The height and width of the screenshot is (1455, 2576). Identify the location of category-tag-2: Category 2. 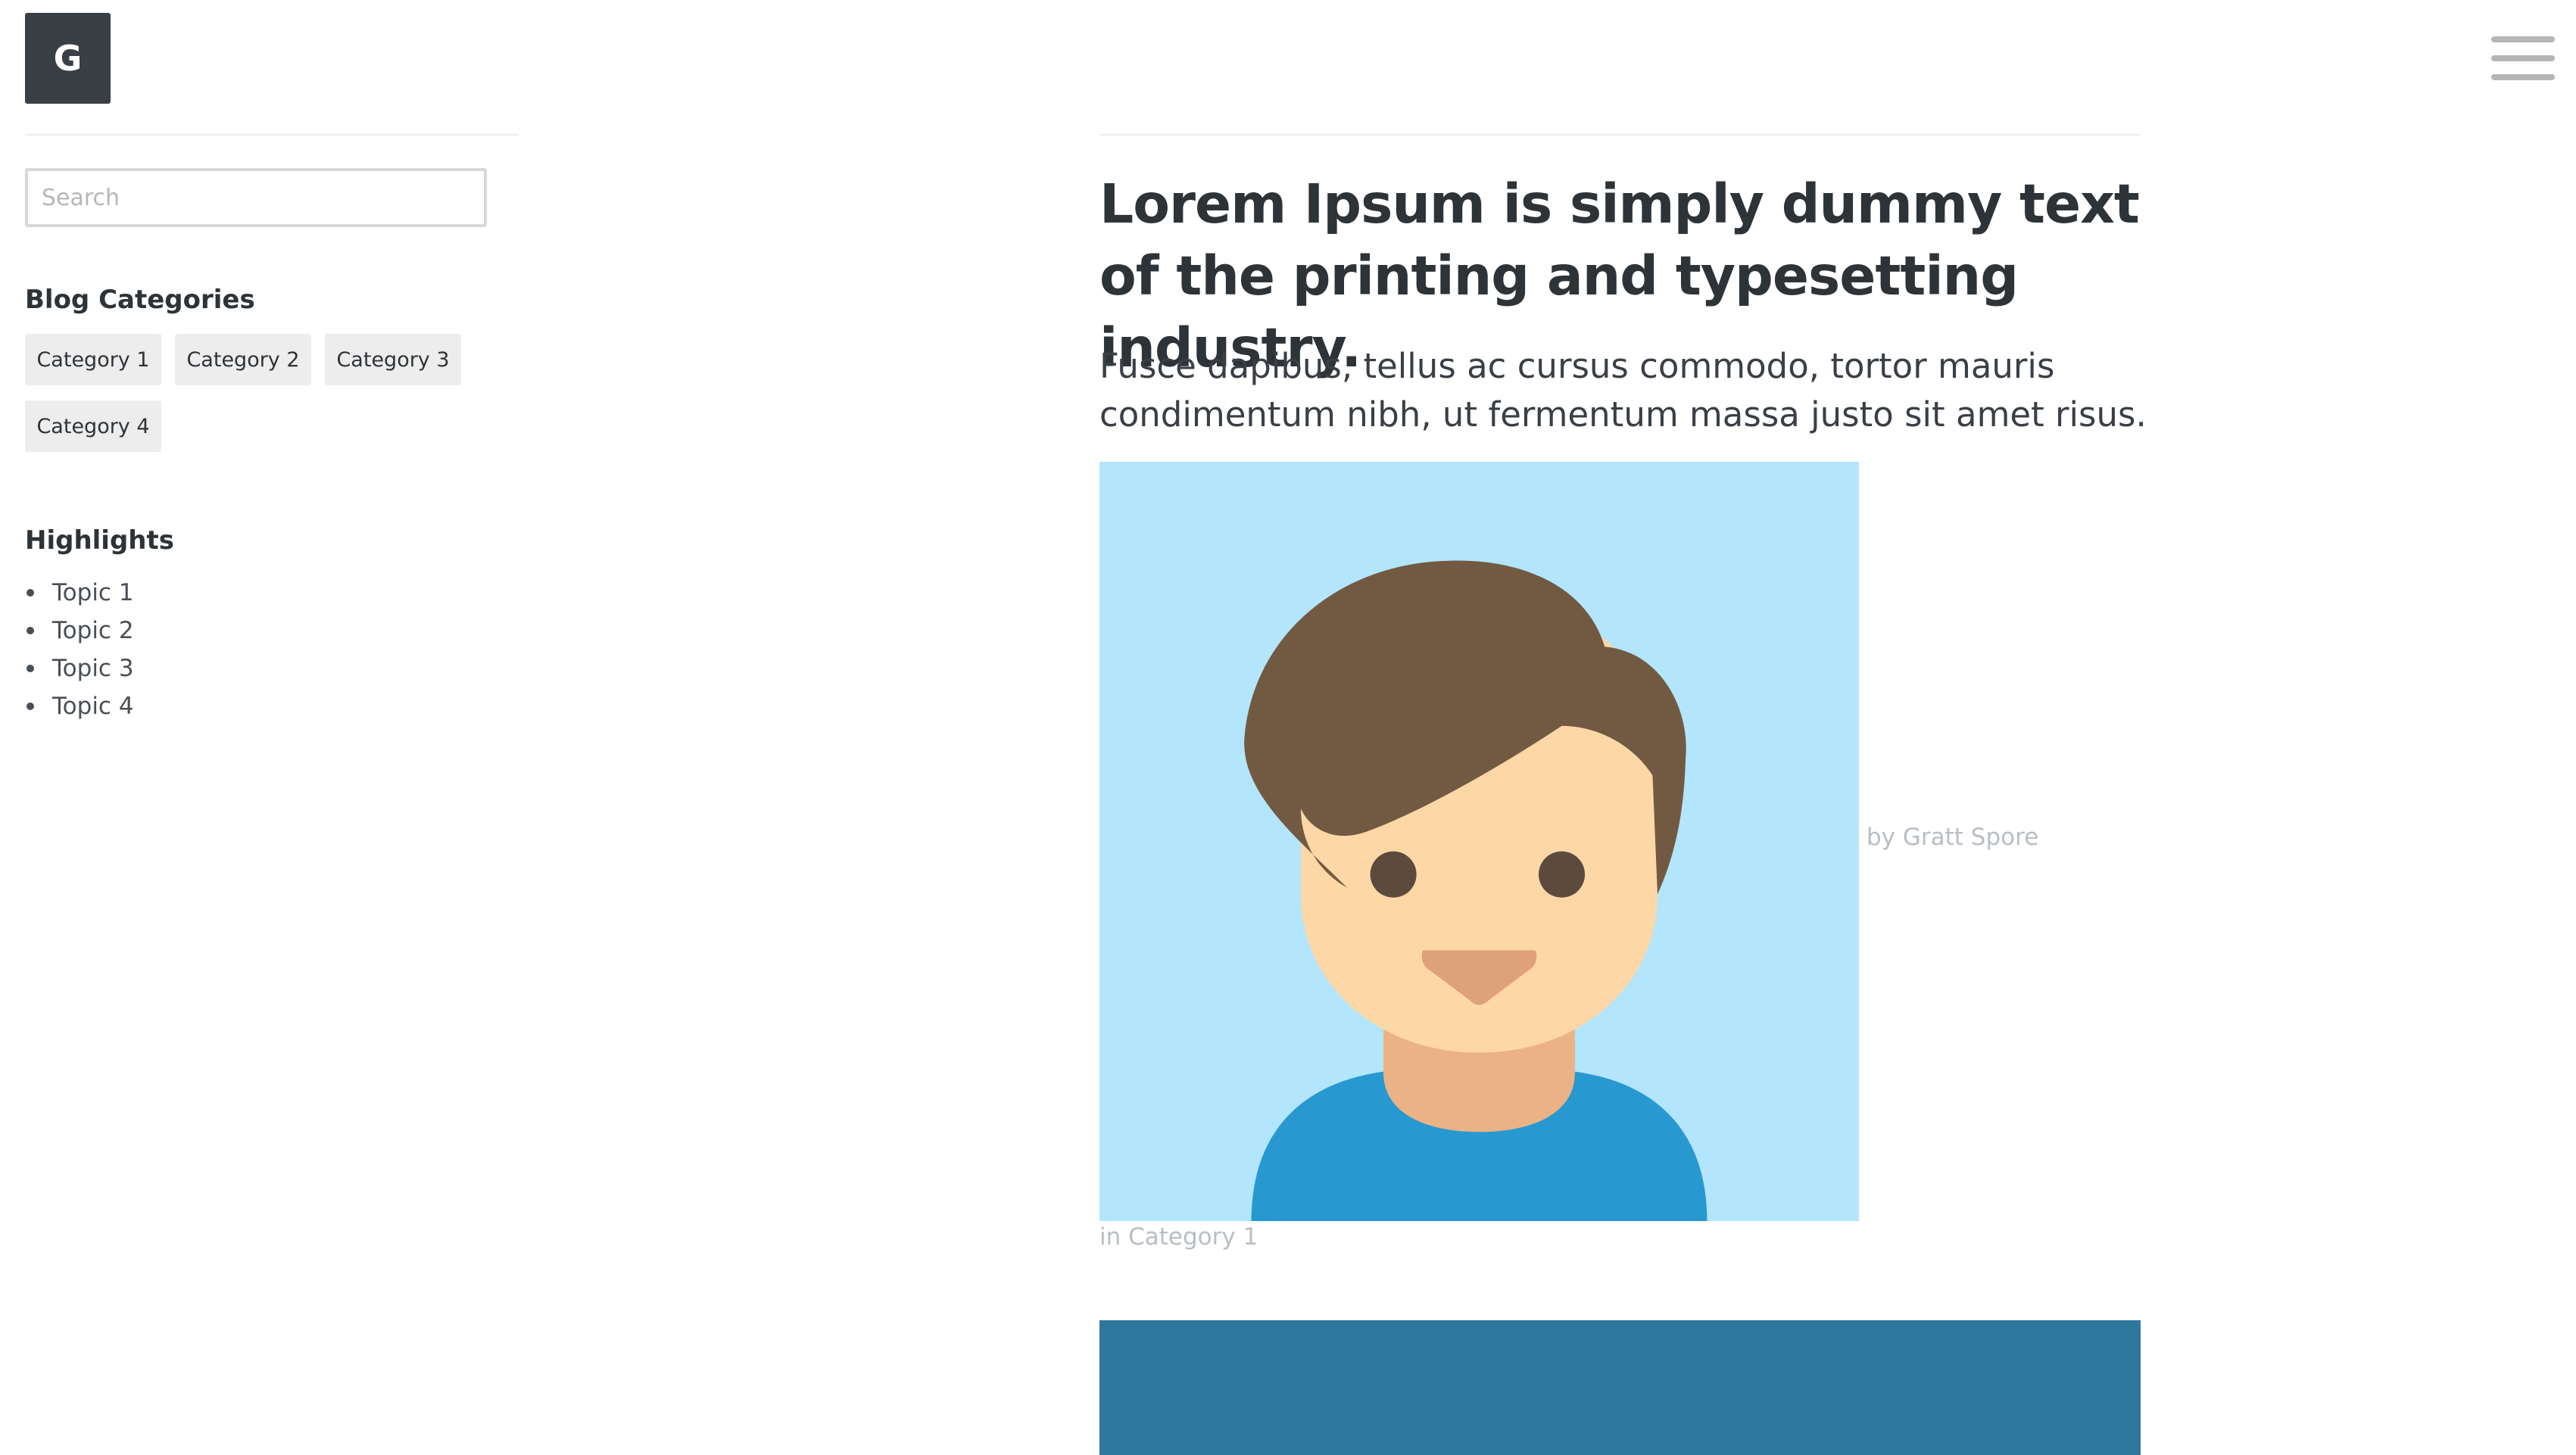
(243, 359).